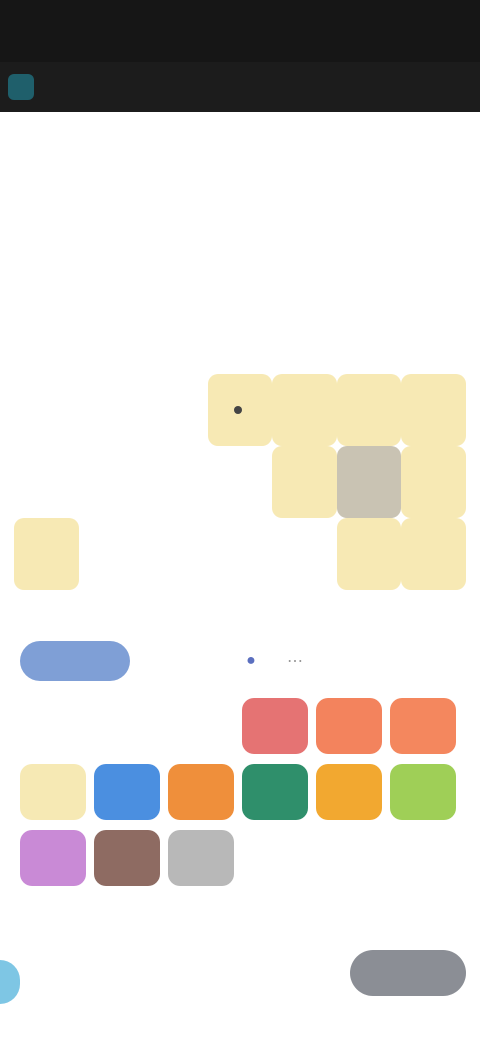 This screenshot has height=1040, width=480. Describe the element at coordinates (349, 792) in the screenshot. I see `color-swatch-amber` at that location.